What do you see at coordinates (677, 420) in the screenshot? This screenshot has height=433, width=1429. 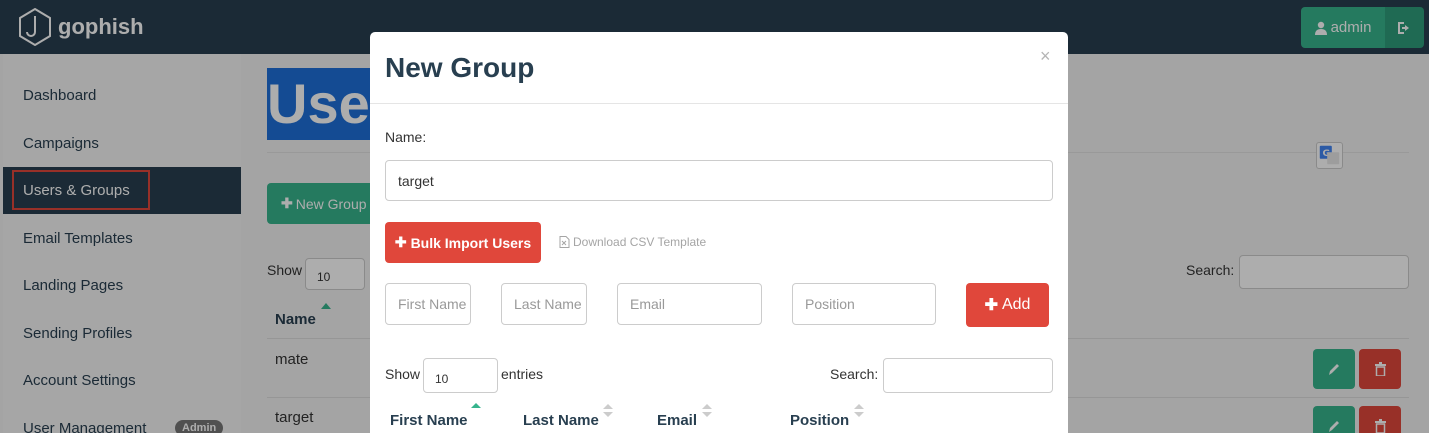 I see `column-header-email: Email` at bounding box center [677, 420].